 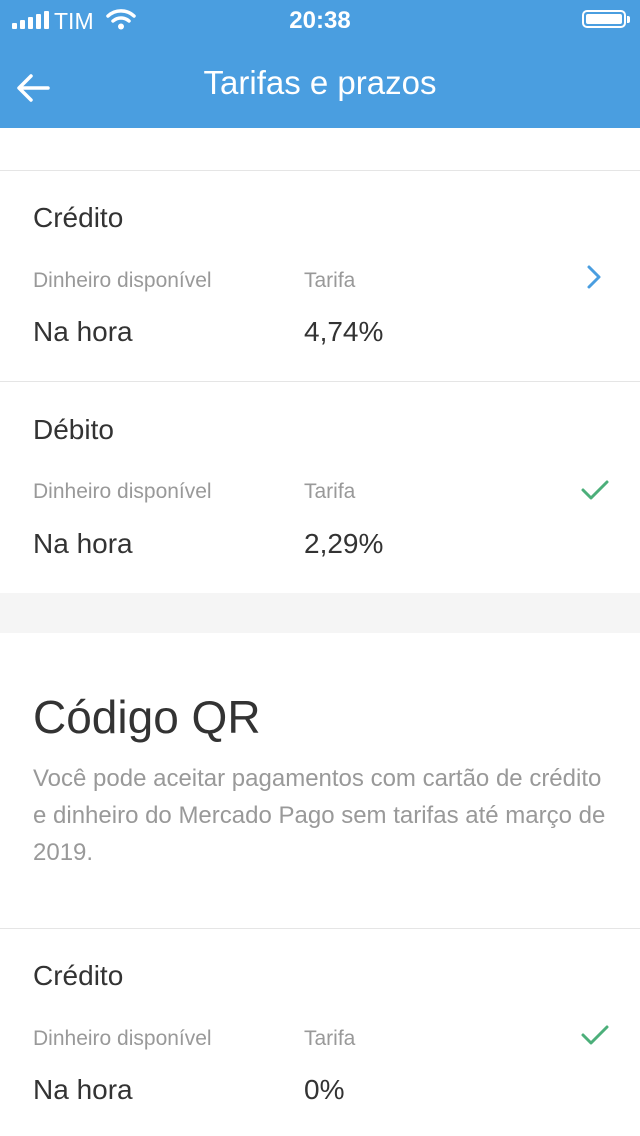 What do you see at coordinates (606, 19) in the screenshot?
I see `battery-icon` at bounding box center [606, 19].